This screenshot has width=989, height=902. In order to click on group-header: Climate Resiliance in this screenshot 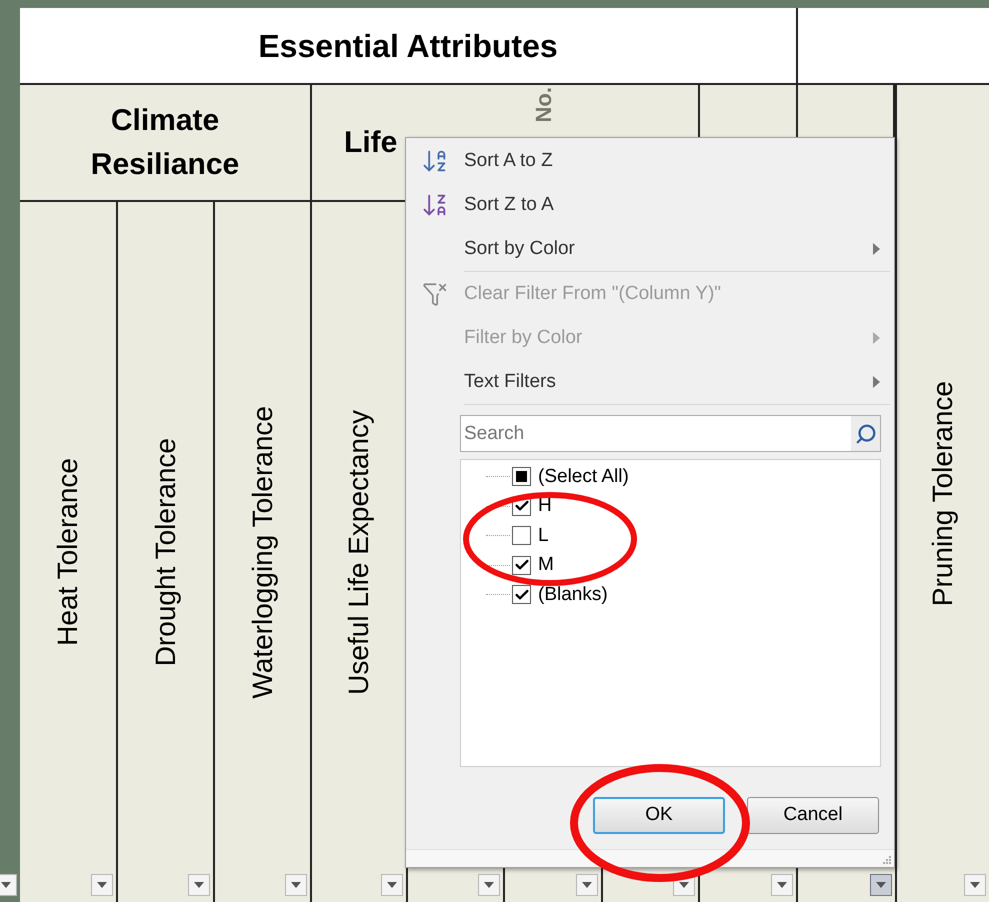, I will do `click(165, 142)`.